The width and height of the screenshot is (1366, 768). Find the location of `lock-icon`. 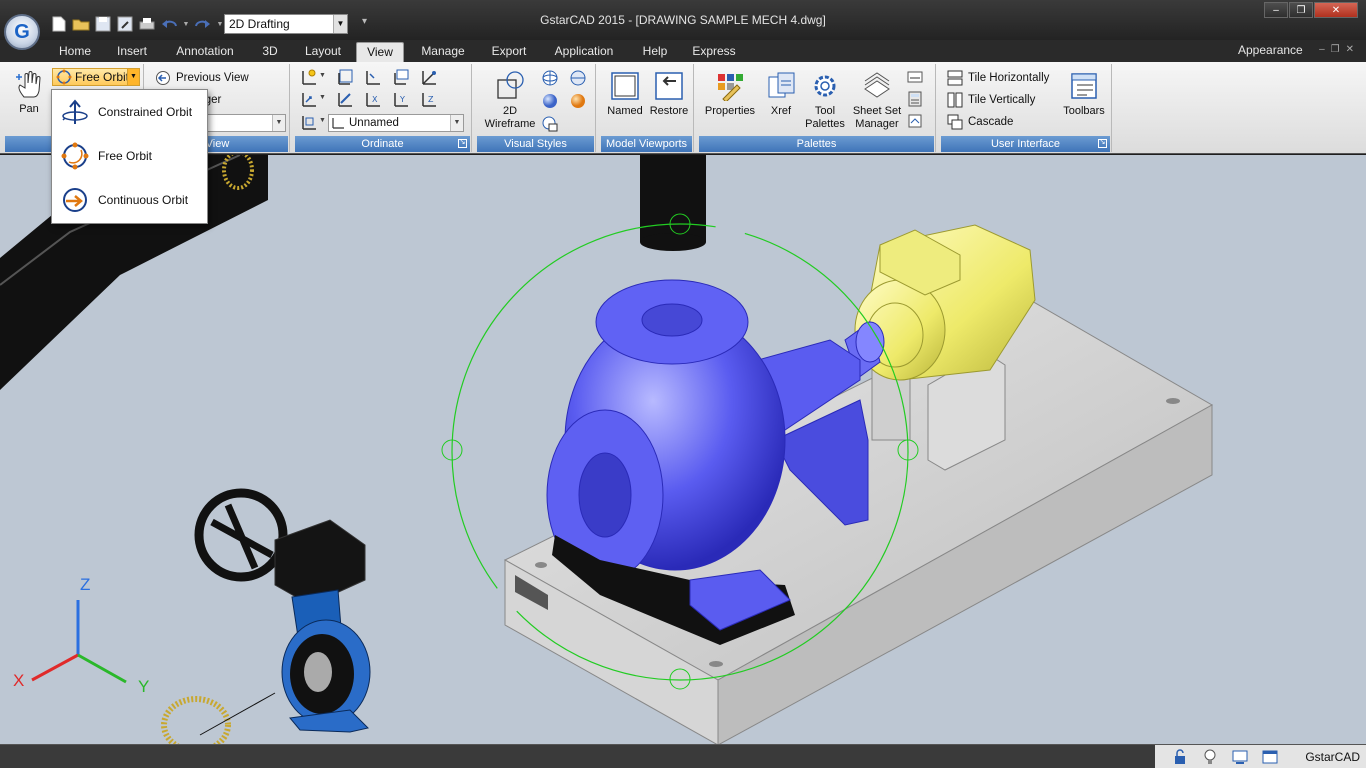

lock-icon is located at coordinates (1180, 757).